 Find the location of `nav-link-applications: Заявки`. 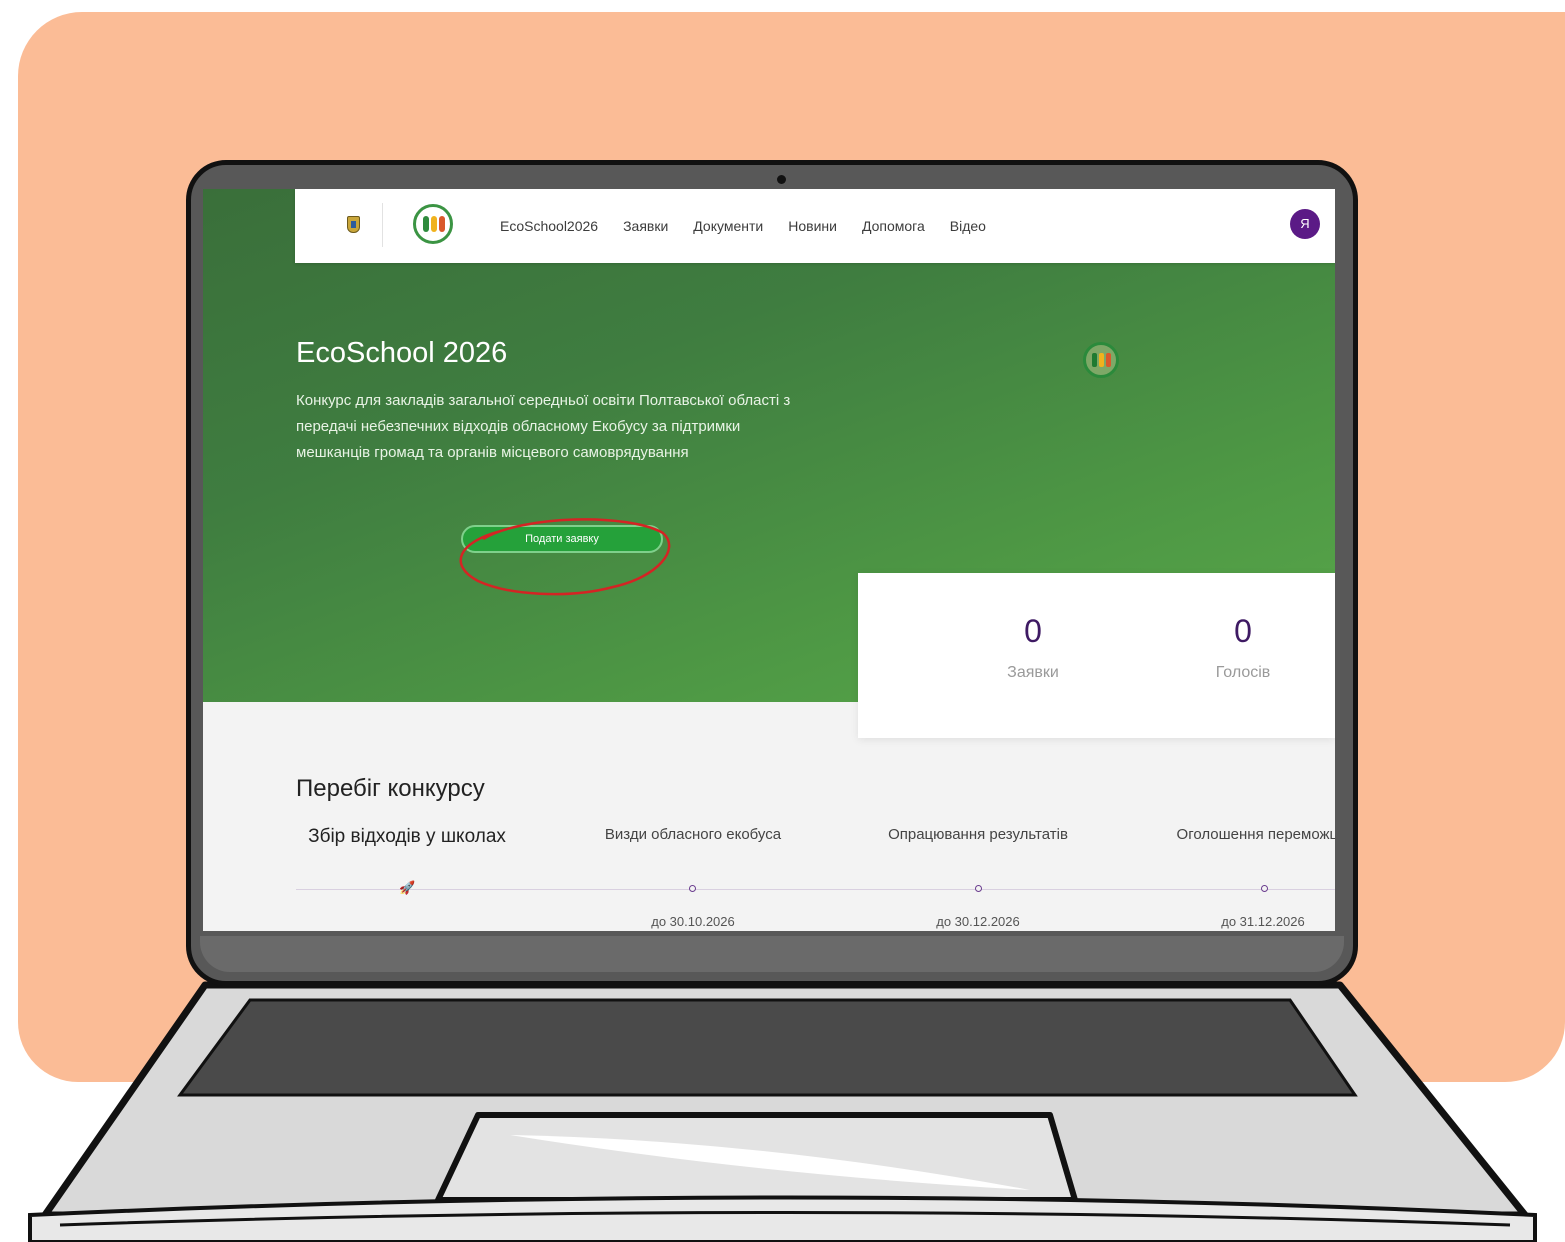

nav-link-applications: Заявки is located at coordinates (645, 226).